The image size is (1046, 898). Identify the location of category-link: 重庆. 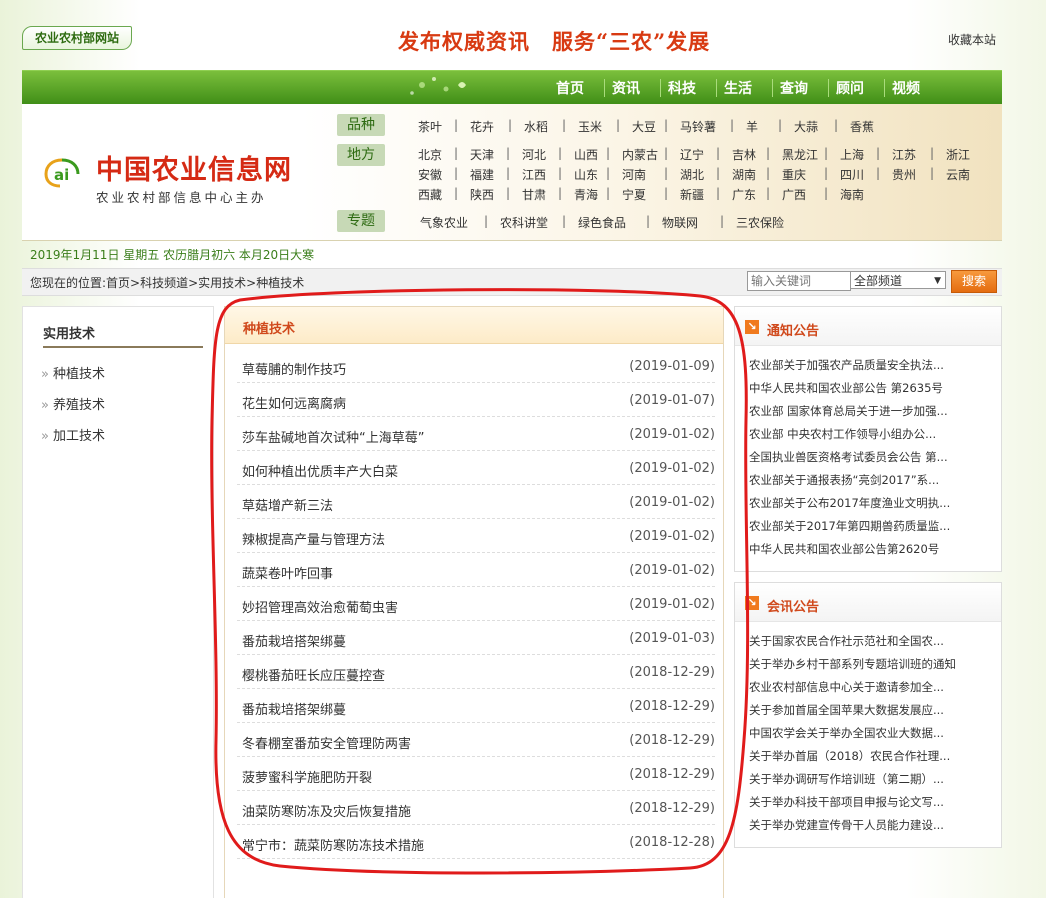
(794, 174).